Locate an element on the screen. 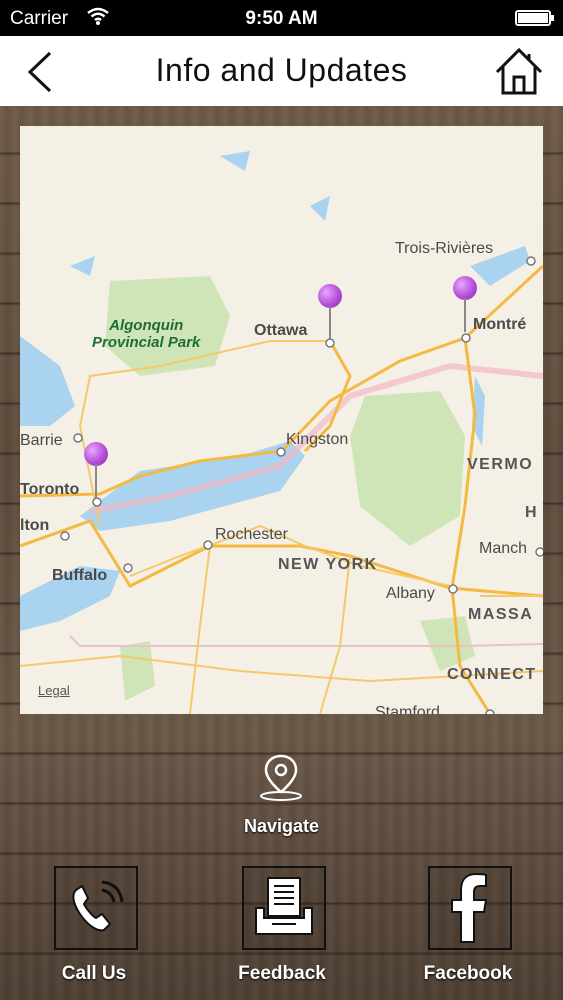 This screenshot has height=1000, width=563. facebook-icon is located at coordinates (469, 907).